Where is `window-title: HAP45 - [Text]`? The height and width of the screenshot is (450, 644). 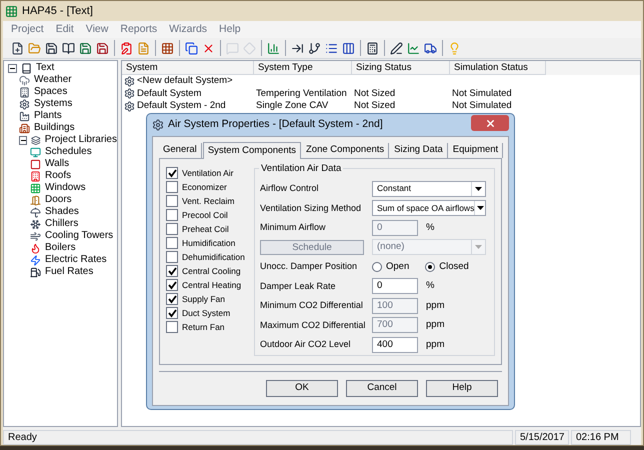
window-title: HAP45 - [Text] is located at coordinates (57, 11).